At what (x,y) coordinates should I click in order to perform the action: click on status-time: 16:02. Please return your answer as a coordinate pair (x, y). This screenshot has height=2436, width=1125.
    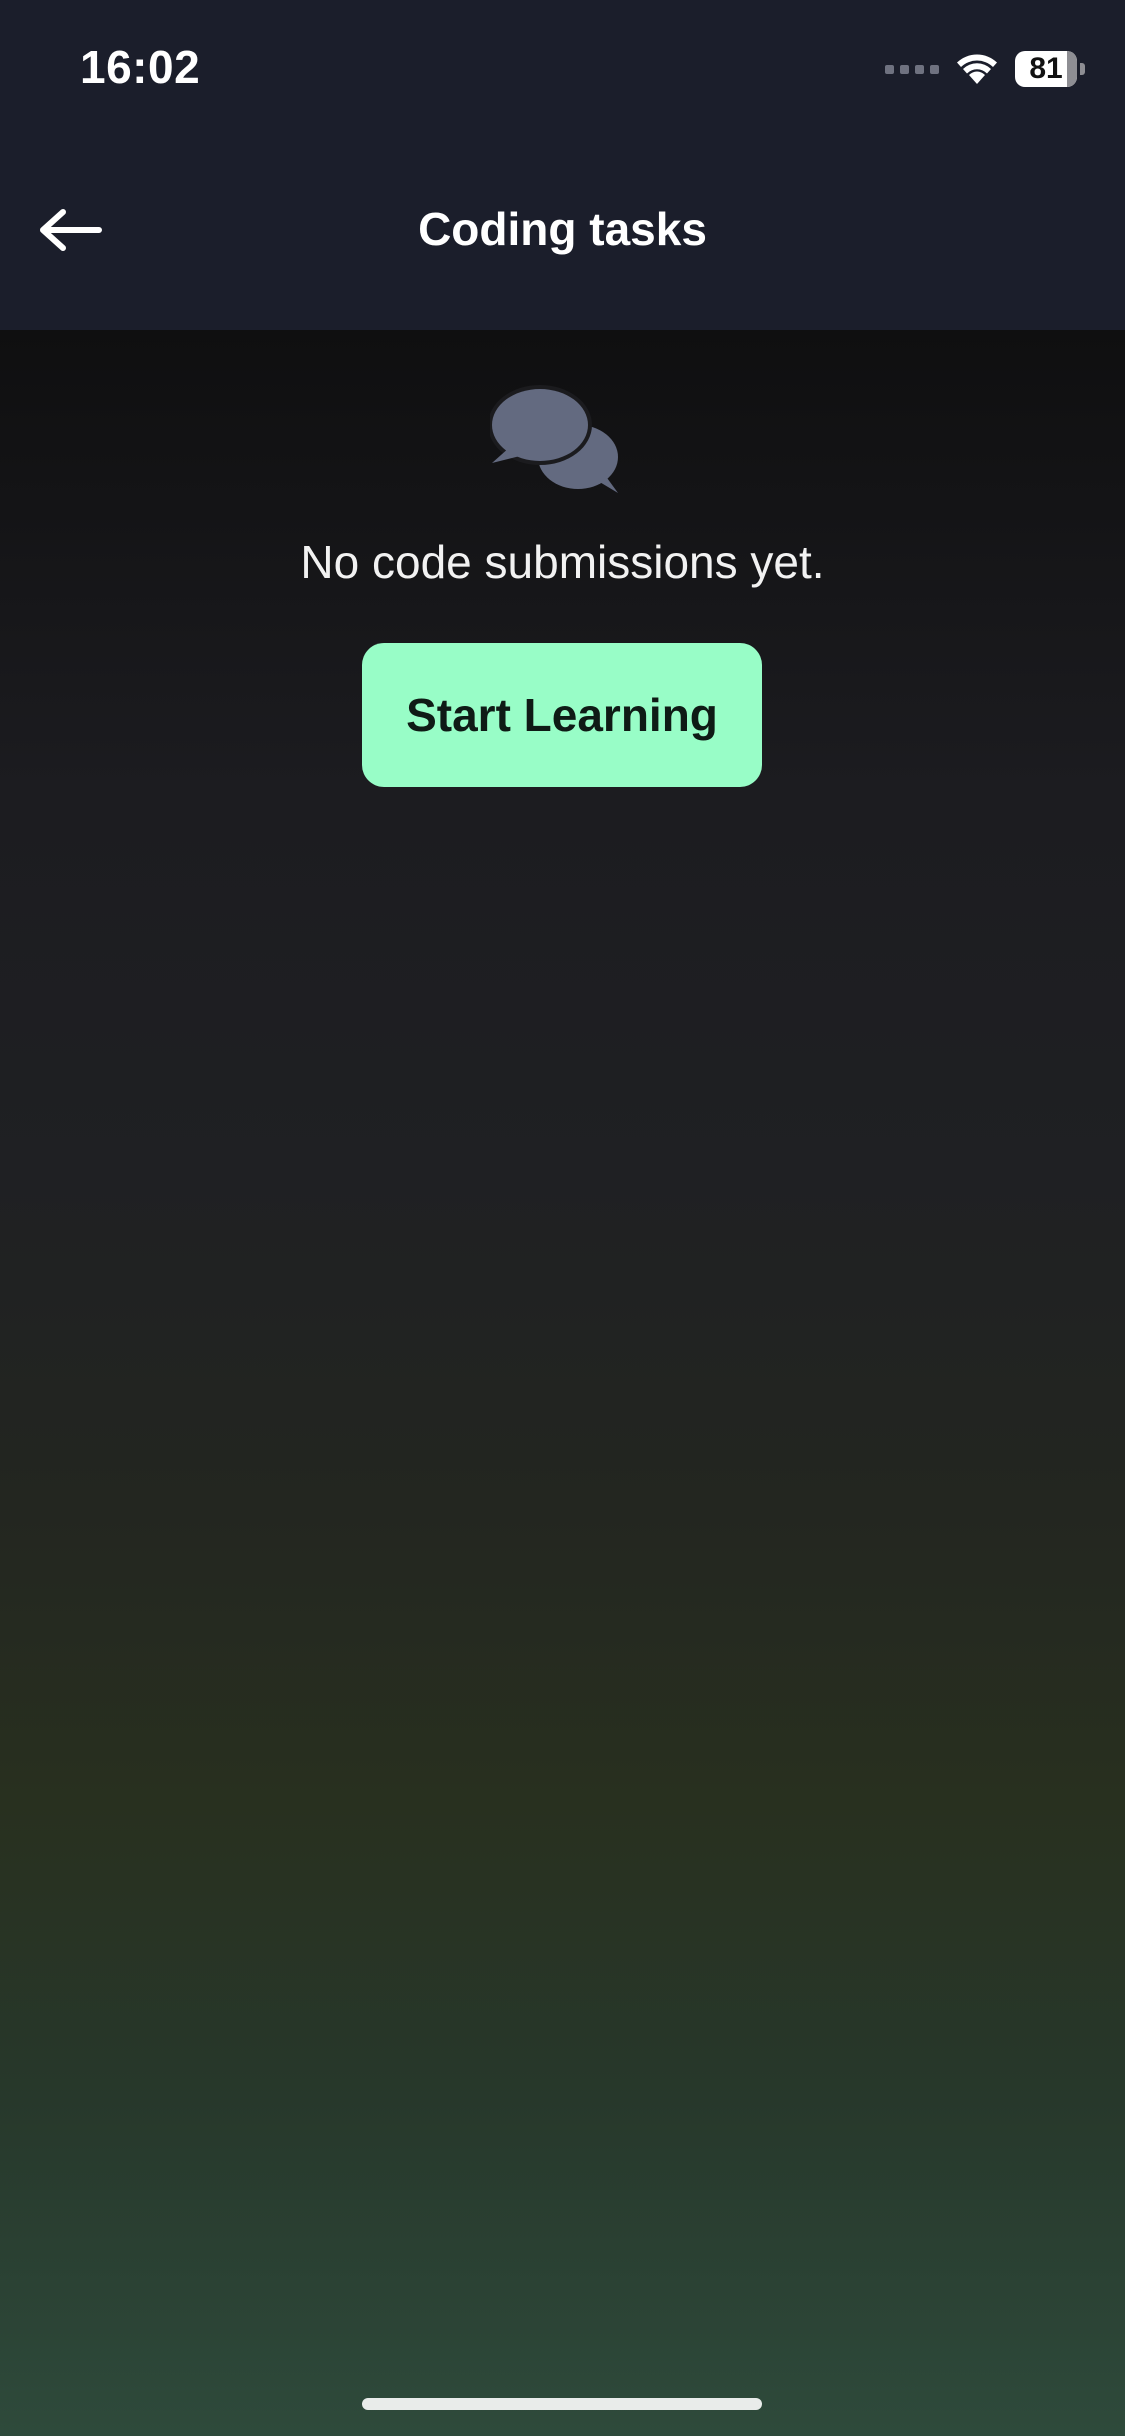
    Looking at the image, I should click on (140, 67).